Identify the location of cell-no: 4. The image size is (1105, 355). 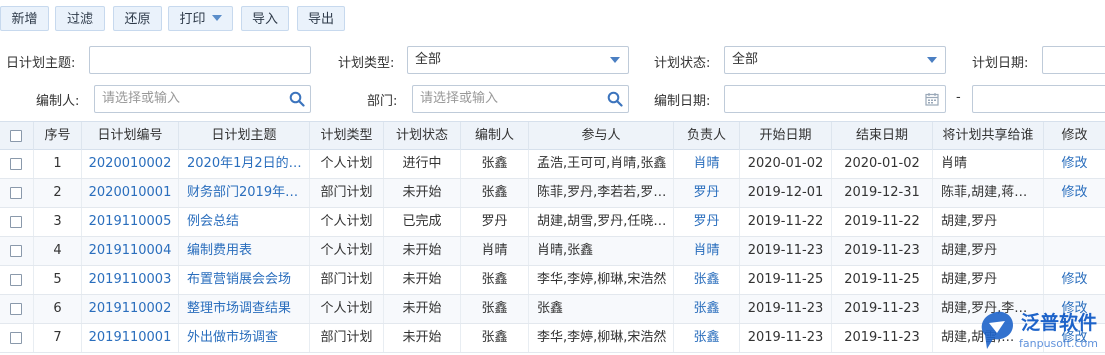
(58, 251).